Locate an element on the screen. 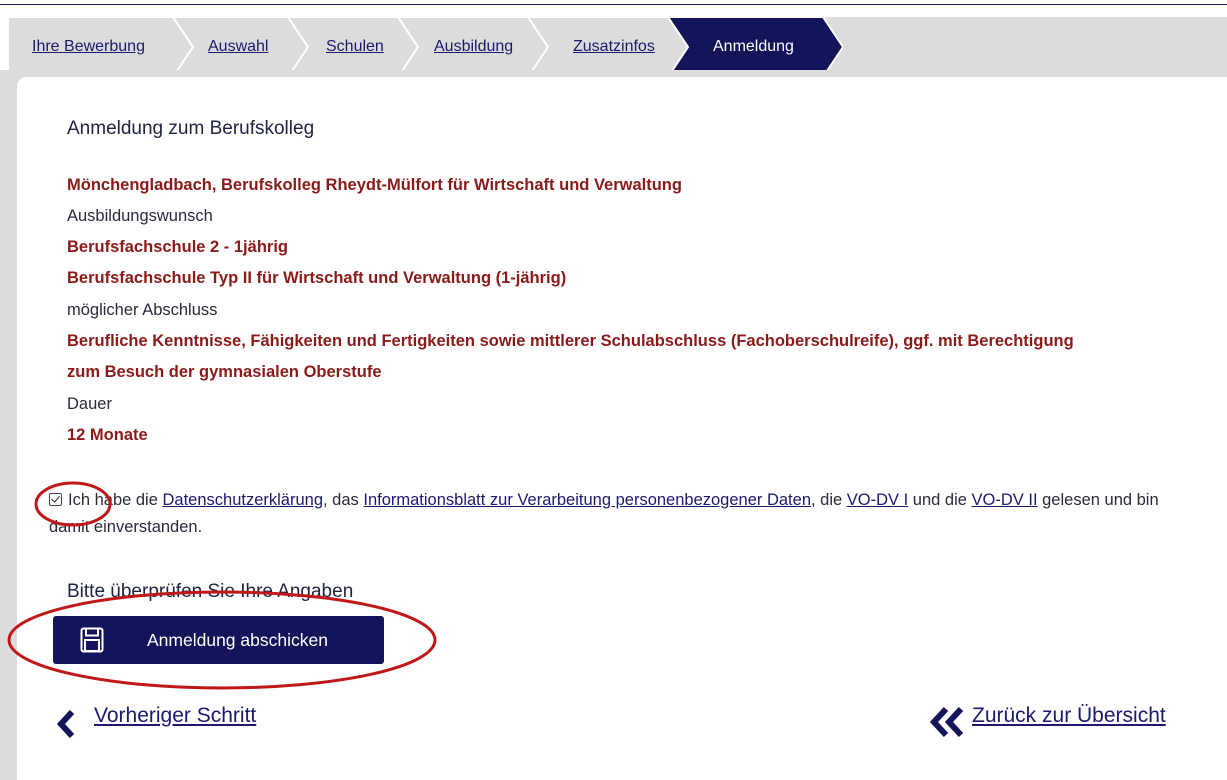 This screenshot has width=1227, height=780. step-label: Zusatzinfos is located at coordinates (614, 47).